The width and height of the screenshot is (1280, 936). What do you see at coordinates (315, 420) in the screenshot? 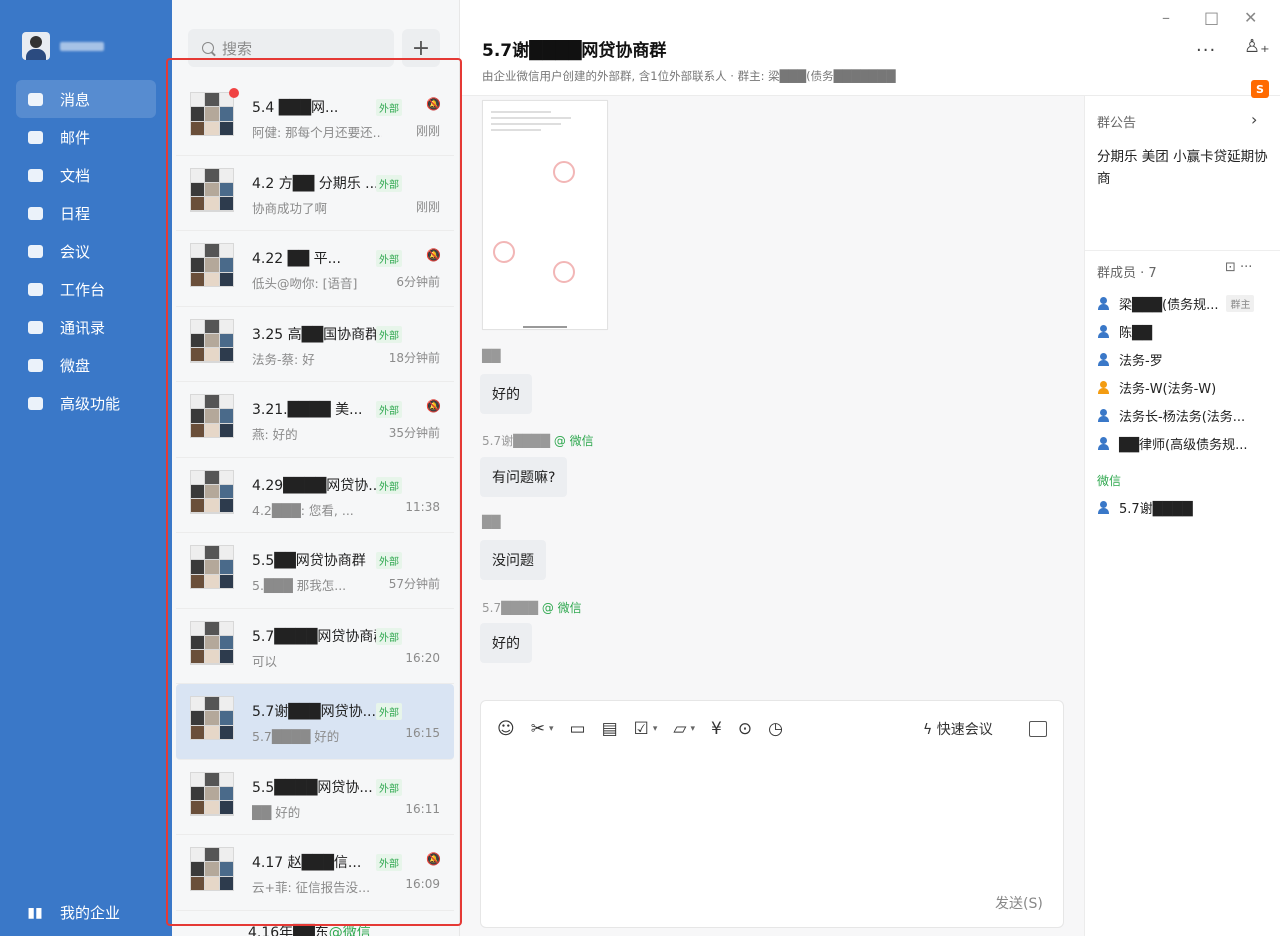
I see `conversation-item: 3.21.████ 美... 外部 🔕 燕: 好的 35分钟前` at bounding box center [315, 420].